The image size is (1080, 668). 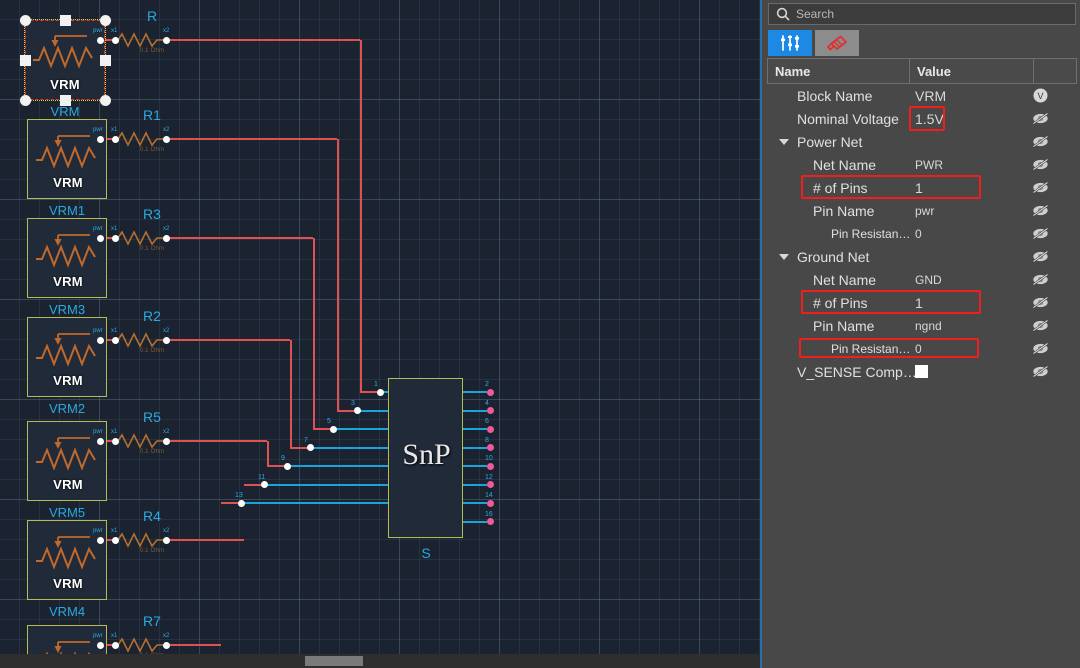 I want to click on property-row: Pin Name pwr, so click(x=922, y=210).